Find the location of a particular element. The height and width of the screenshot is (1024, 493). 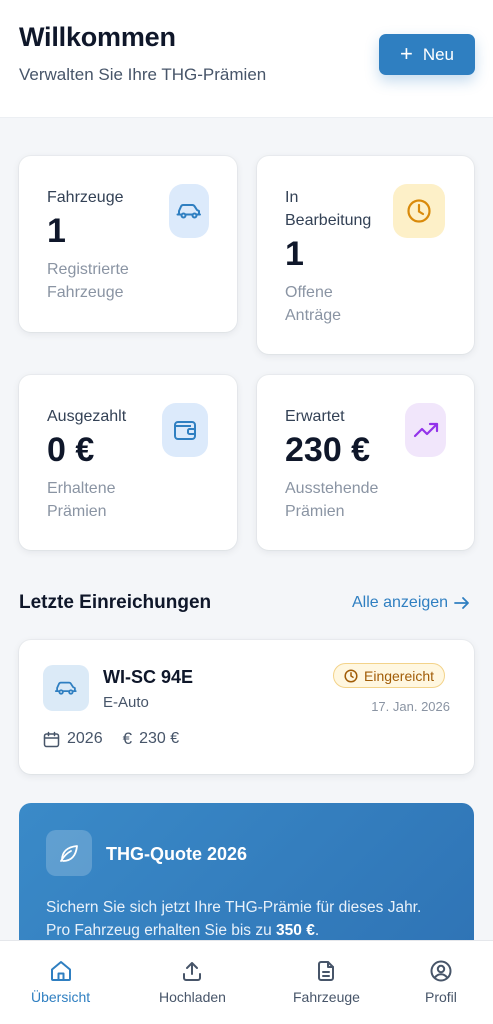

stat-description: Erhaltene Prämien is located at coordinates (81, 500).